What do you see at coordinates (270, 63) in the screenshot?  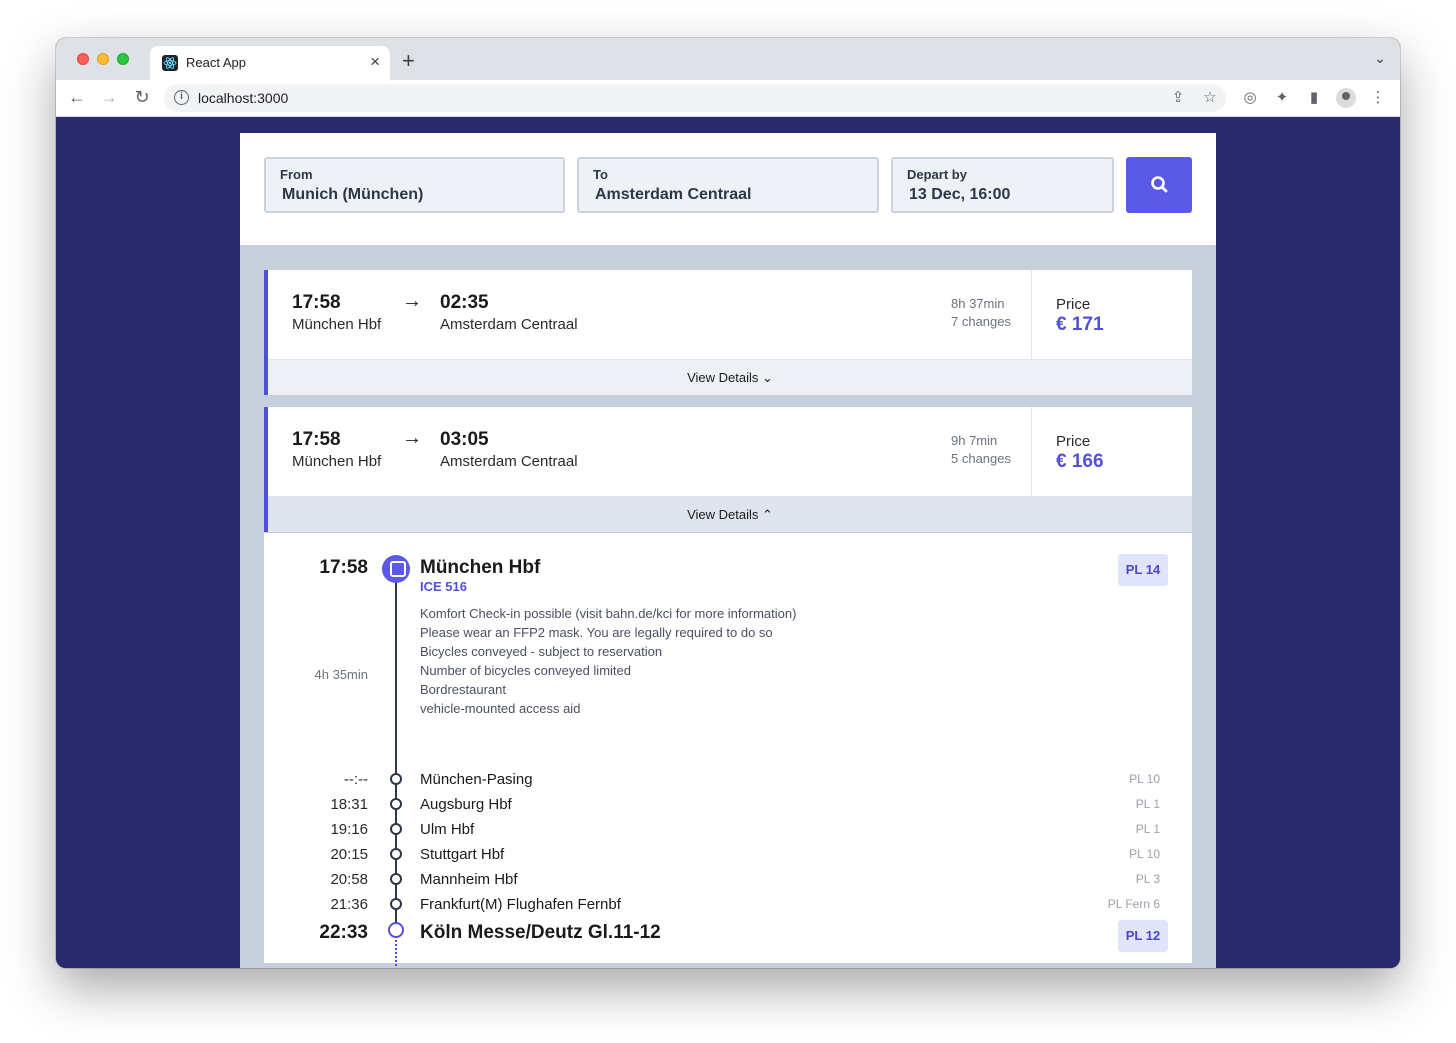 I see `browser-tab: React App ×` at bounding box center [270, 63].